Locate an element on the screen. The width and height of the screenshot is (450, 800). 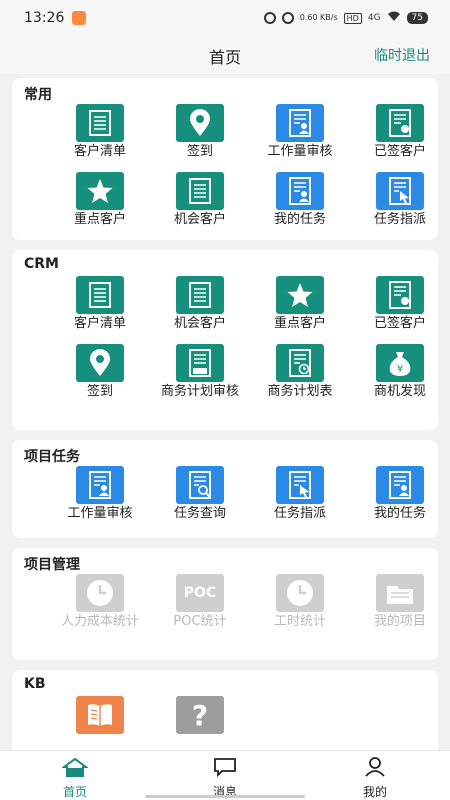
book-icon is located at coordinates (100, 715).